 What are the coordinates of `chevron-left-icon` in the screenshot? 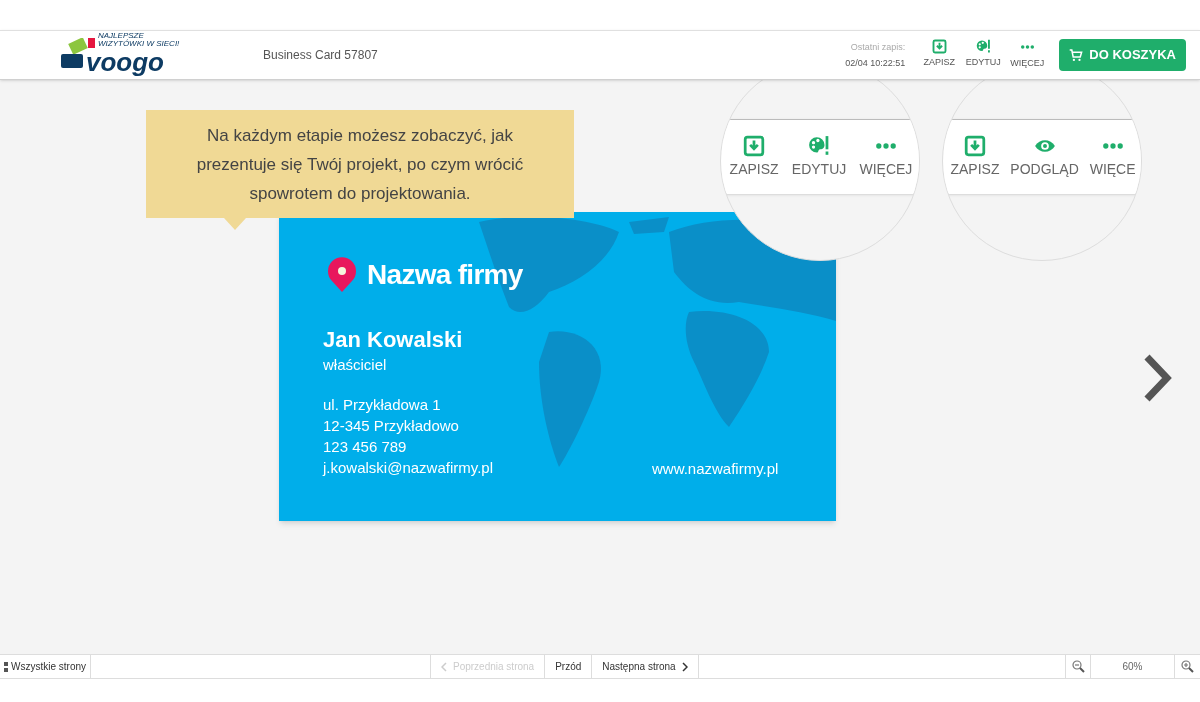 It's located at (444, 666).